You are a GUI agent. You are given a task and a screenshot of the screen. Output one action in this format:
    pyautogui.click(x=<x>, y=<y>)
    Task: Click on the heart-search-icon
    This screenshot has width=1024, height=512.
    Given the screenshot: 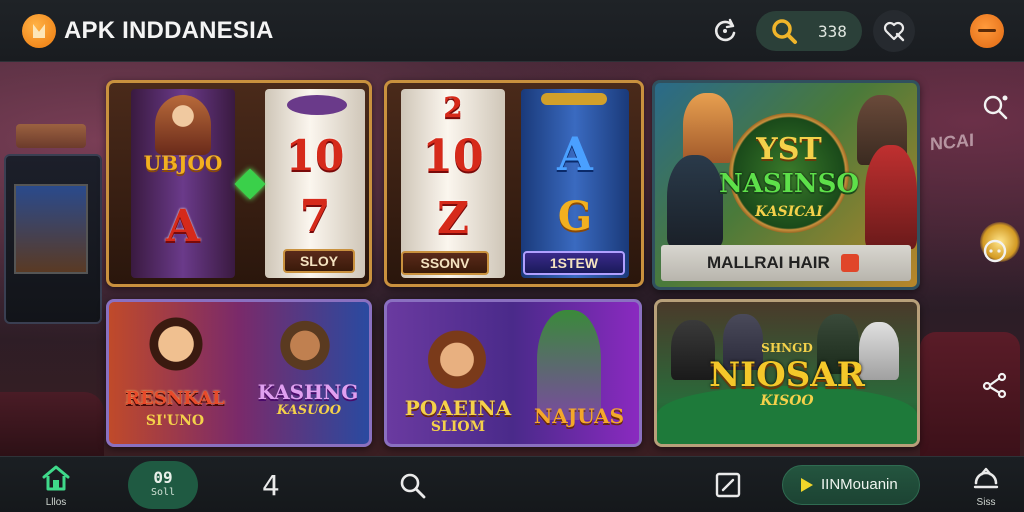 What is the action you would take?
    pyautogui.click(x=894, y=31)
    